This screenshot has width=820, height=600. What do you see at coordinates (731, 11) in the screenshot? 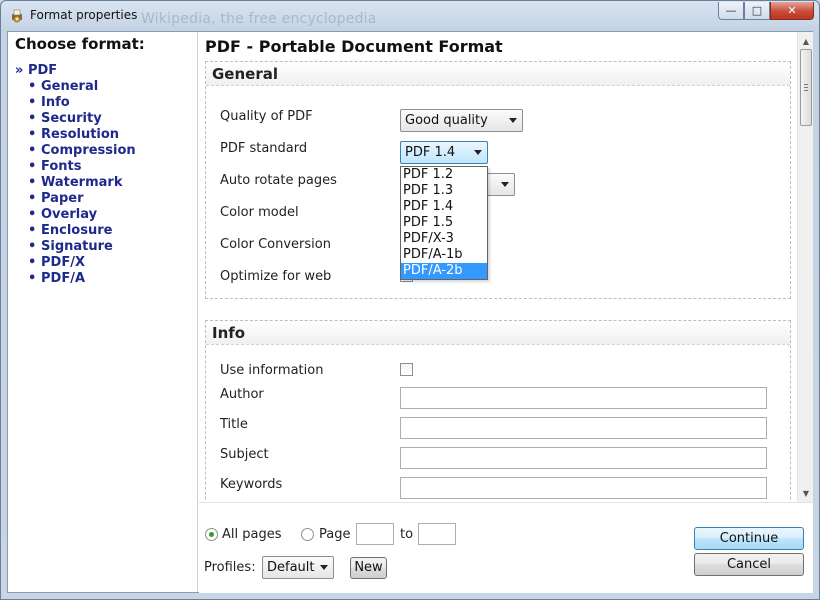
I see `minimize-button: —` at bounding box center [731, 11].